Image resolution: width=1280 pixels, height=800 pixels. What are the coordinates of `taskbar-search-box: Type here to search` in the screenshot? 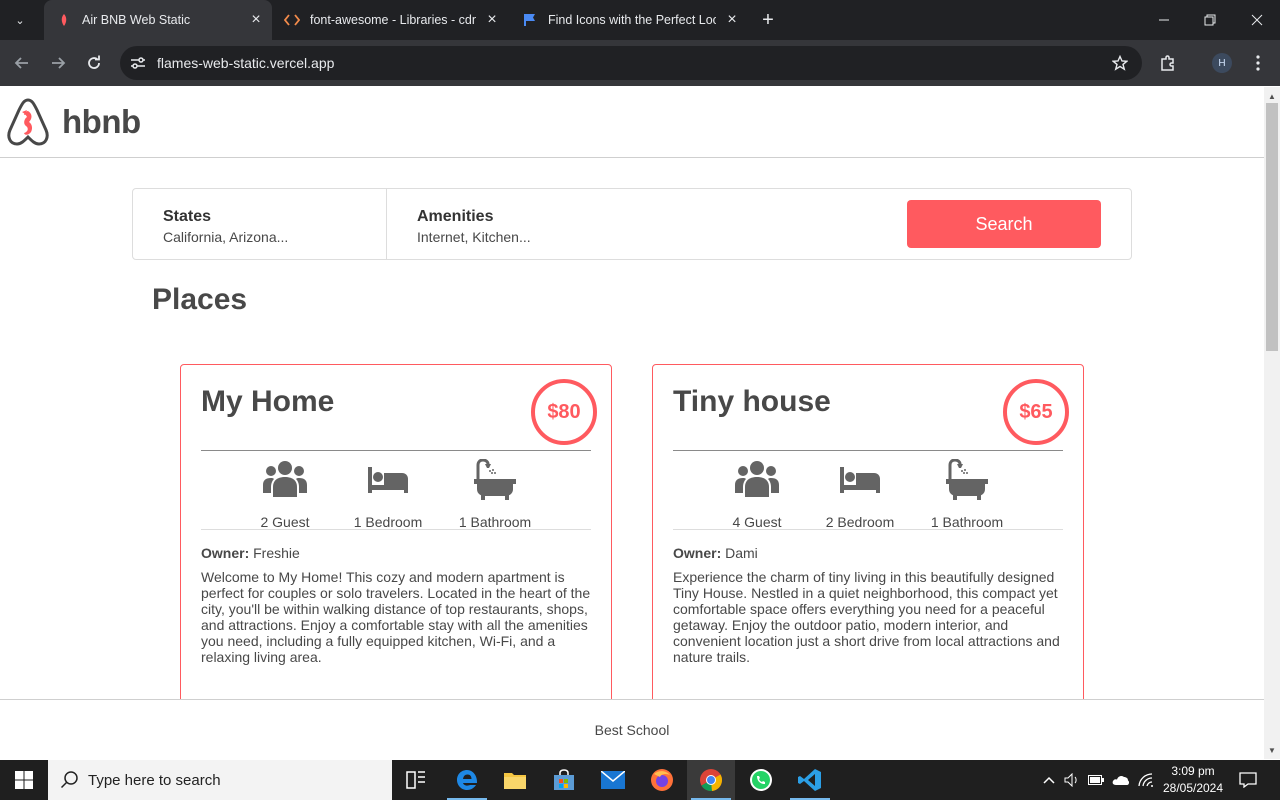 It's located at (220, 780).